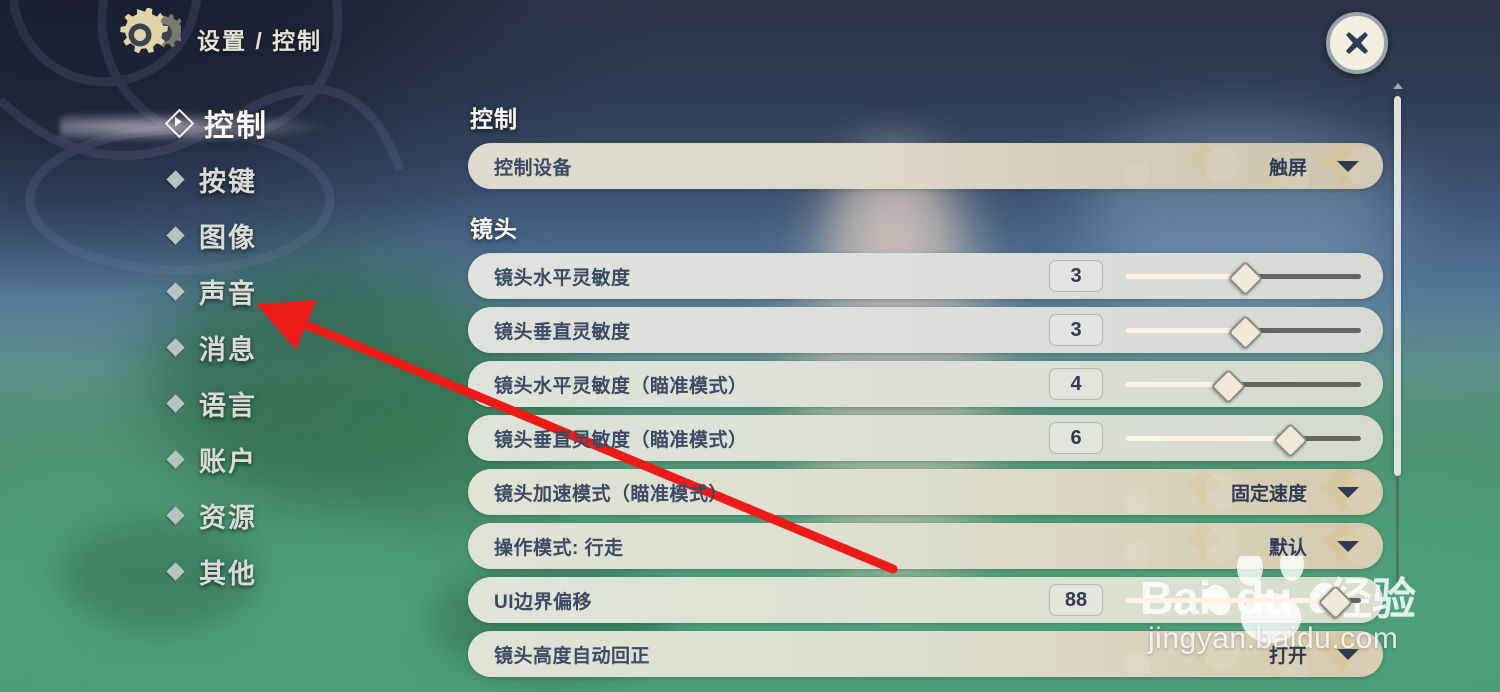  What do you see at coordinates (228, 405) in the screenshot?
I see `sidebar-item-label: 语言` at bounding box center [228, 405].